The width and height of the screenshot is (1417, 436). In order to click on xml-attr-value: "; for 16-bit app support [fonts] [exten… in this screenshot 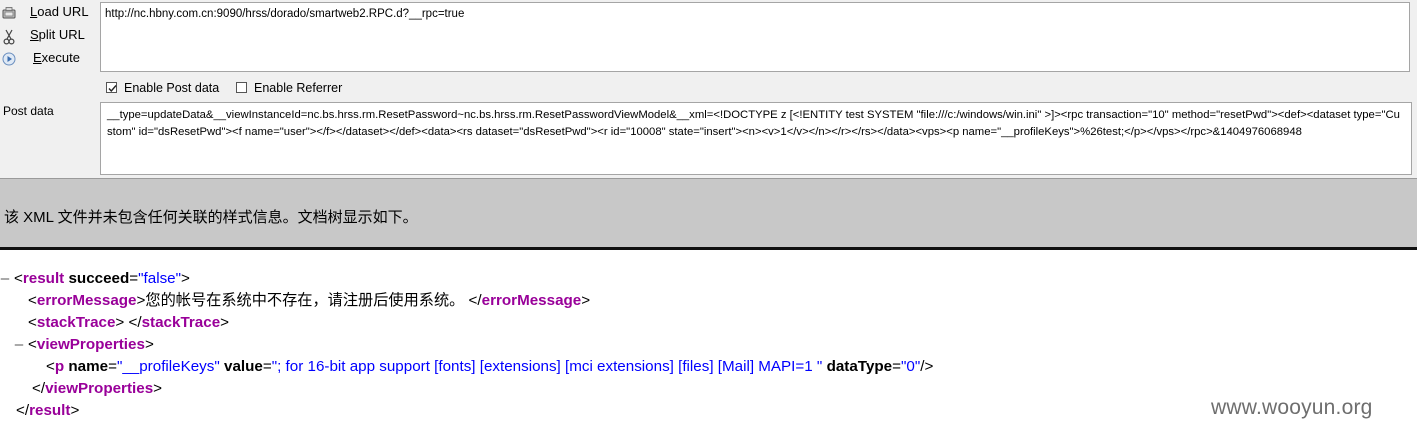, I will do `click(547, 366)`.